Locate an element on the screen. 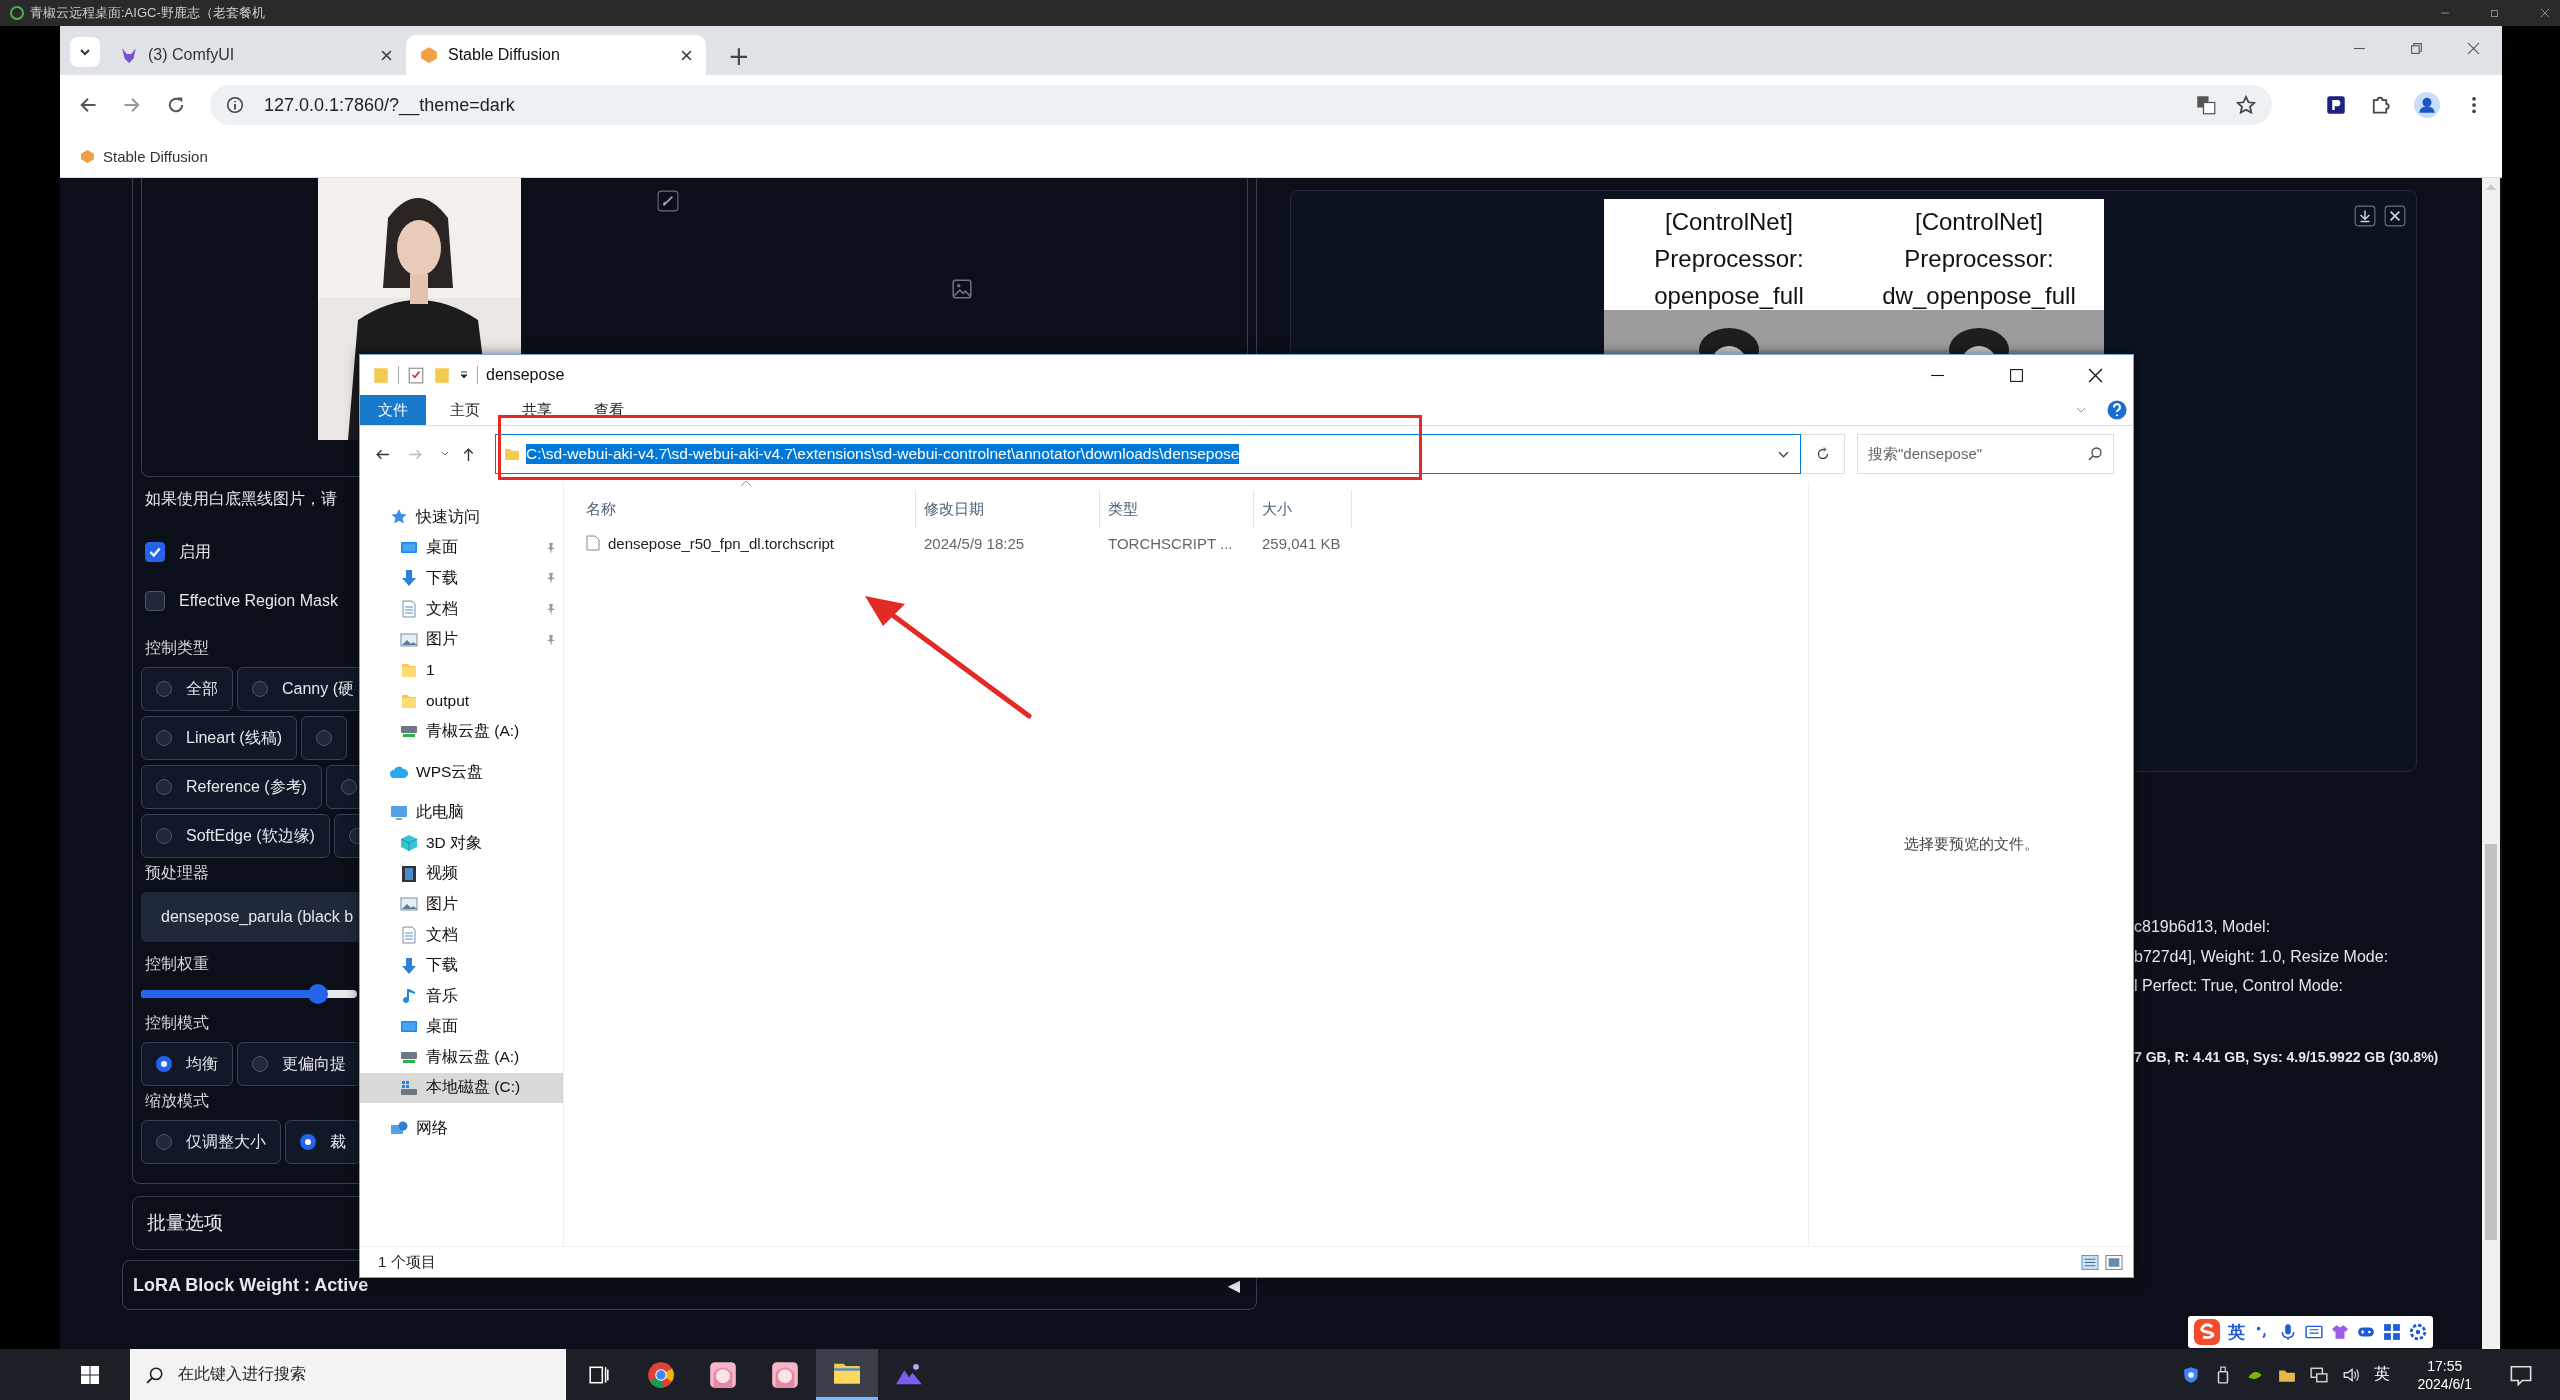  radio-option: Lineart (线稿) is located at coordinates (219, 738).